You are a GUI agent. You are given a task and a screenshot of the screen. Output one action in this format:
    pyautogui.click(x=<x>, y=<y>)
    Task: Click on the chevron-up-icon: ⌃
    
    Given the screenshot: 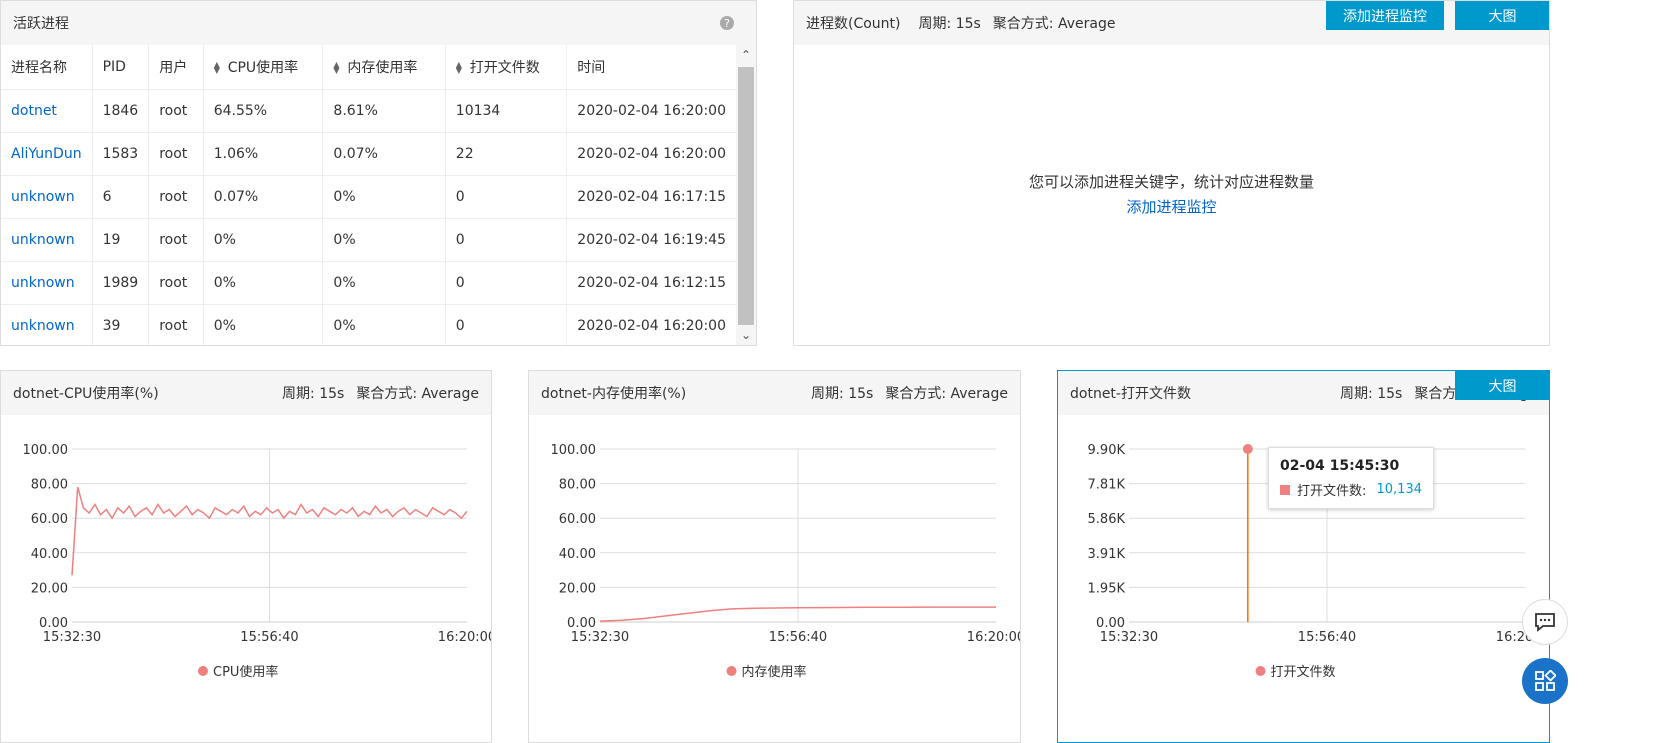 What is the action you would take?
    pyautogui.click(x=746, y=55)
    